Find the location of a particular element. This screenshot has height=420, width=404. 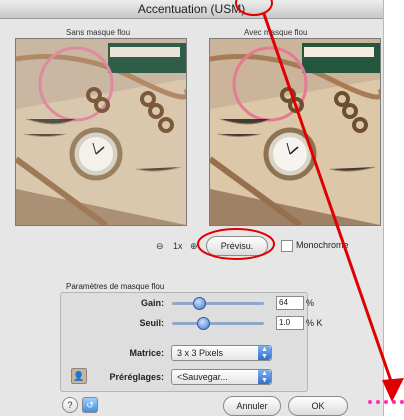

annotation-arrow-head is located at coordinates (393, 390).